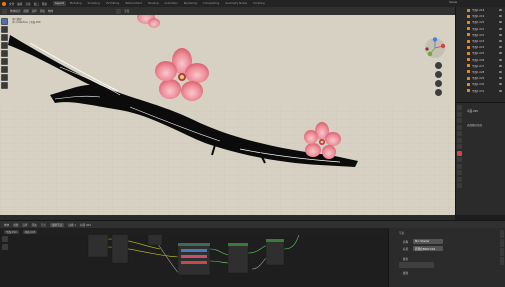  I want to click on select-tool-icon, so click(4, 21).